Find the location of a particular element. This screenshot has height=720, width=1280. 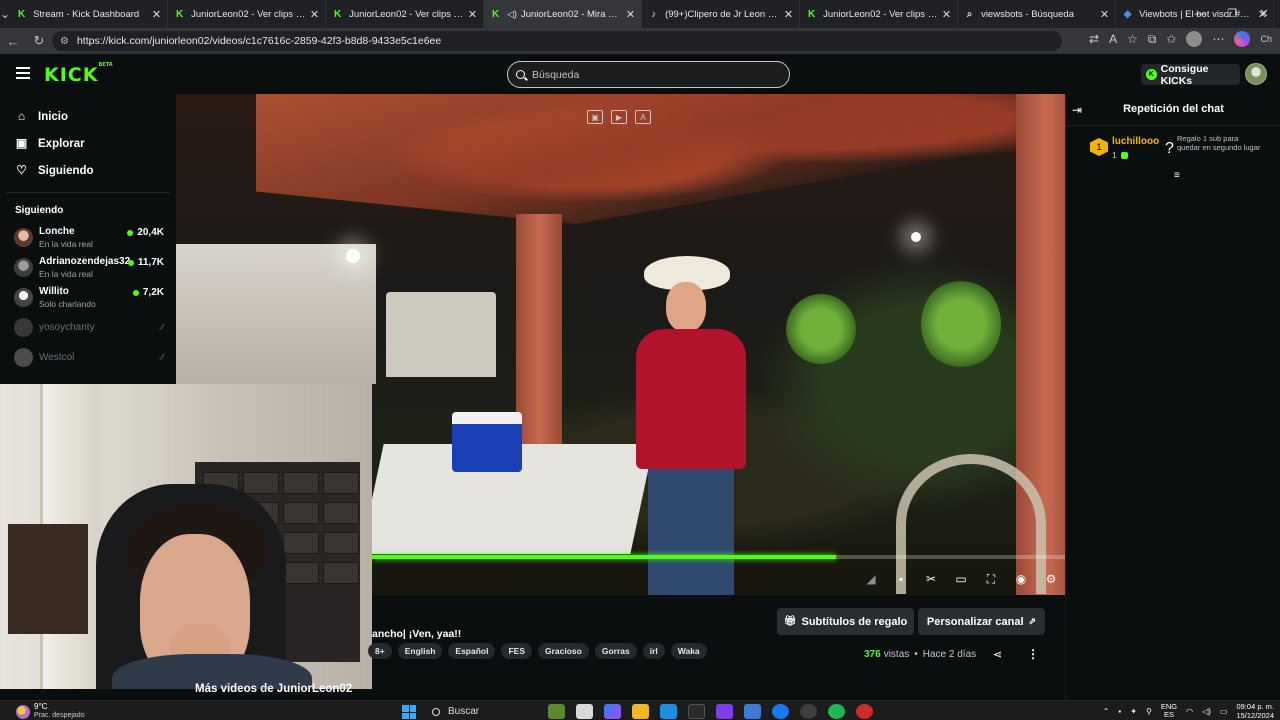

browser-tab: K ◁)JuniorLeon02 - Mira el VOD ✕ is located at coordinates (563, 14).